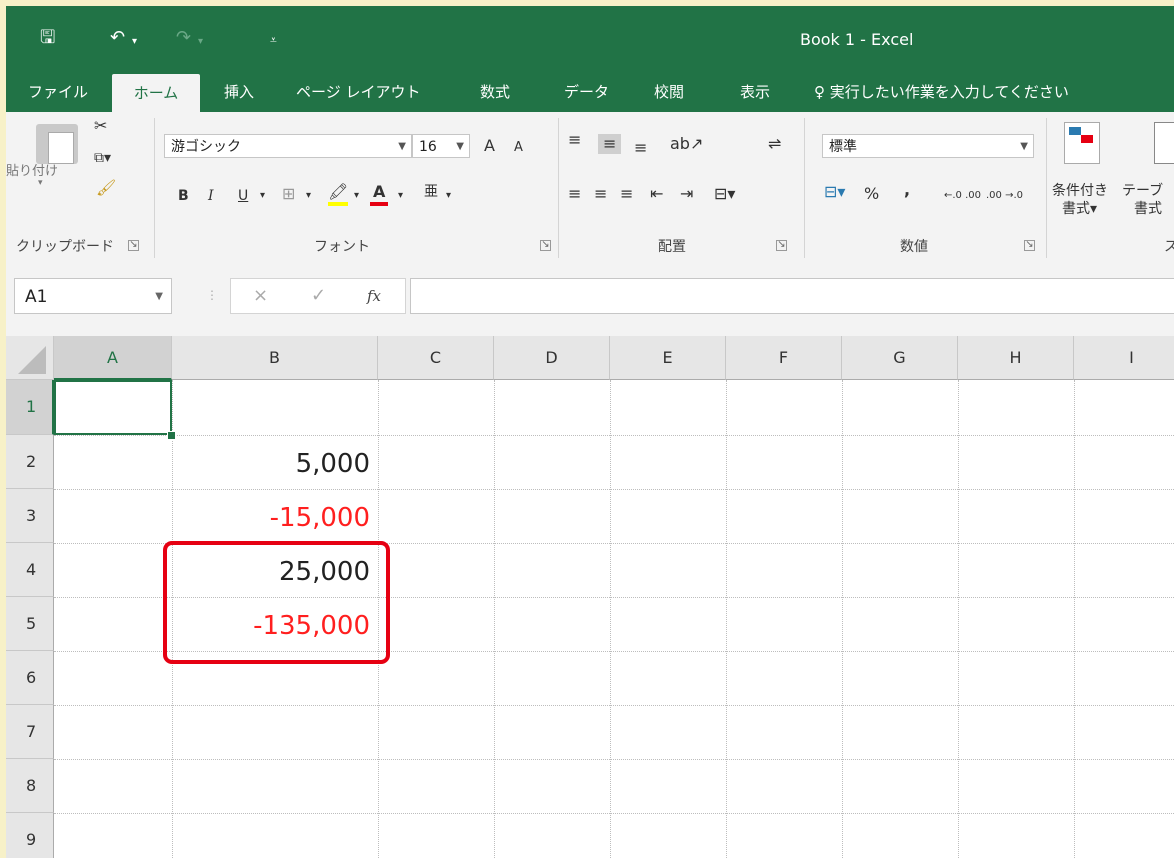 Image resolution: width=1174 pixels, height=858 pixels. What do you see at coordinates (1080, 190) in the screenshot?
I see `conditional-format-label: 条件付き` at bounding box center [1080, 190].